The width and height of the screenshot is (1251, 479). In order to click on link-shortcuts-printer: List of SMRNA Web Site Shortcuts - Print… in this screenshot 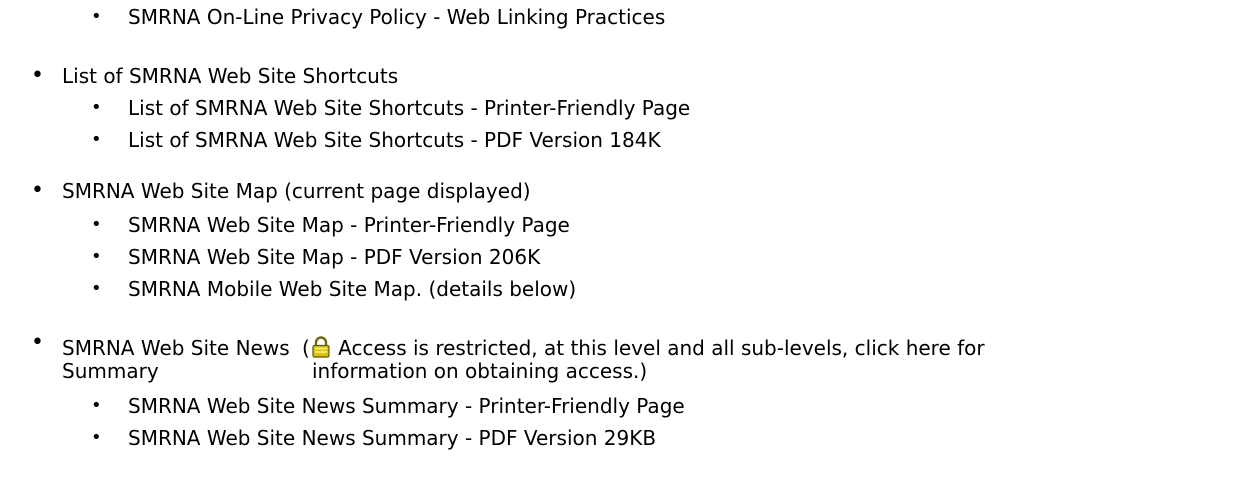, I will do `click(409, 108)`.